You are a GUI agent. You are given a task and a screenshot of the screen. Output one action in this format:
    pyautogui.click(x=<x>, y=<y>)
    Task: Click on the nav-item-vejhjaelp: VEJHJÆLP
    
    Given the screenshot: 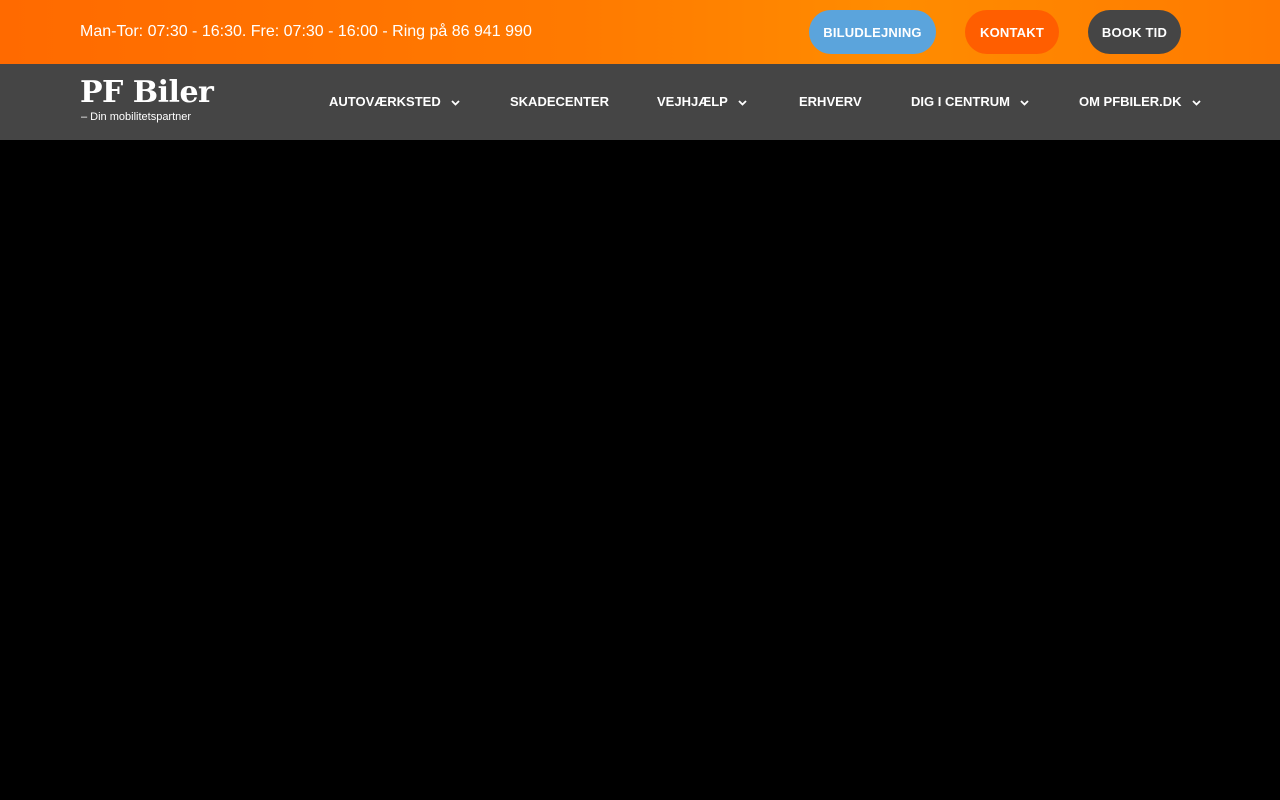 What is the action you would take?
    pyautogui.click(x=702, y=102)
    